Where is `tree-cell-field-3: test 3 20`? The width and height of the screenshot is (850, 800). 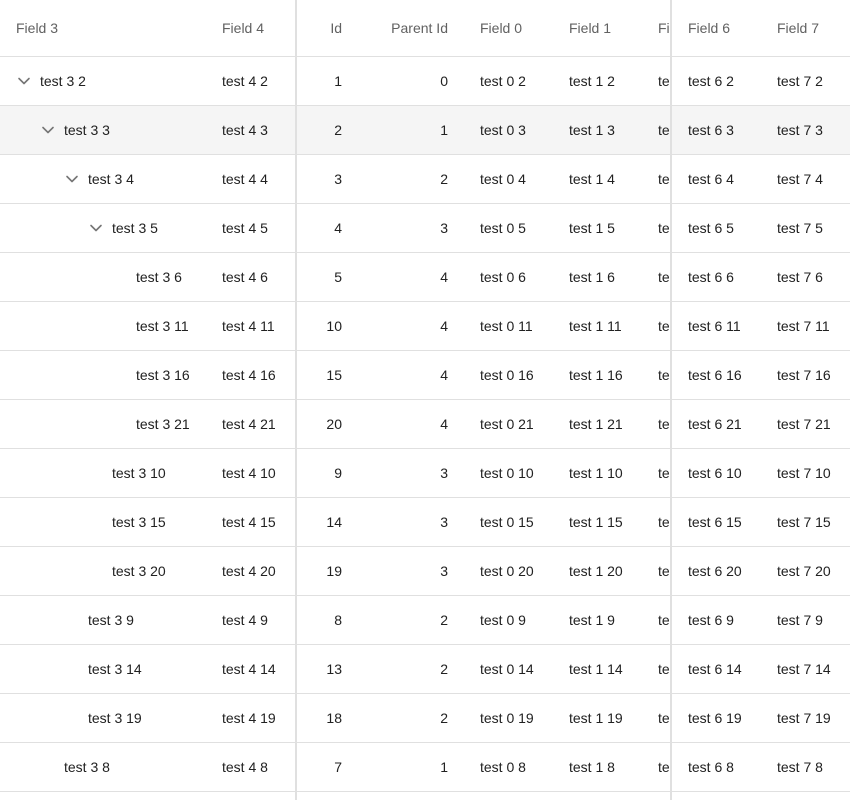 tree-cell-field-3: test 3 20 is located at coordinates (111, 571).